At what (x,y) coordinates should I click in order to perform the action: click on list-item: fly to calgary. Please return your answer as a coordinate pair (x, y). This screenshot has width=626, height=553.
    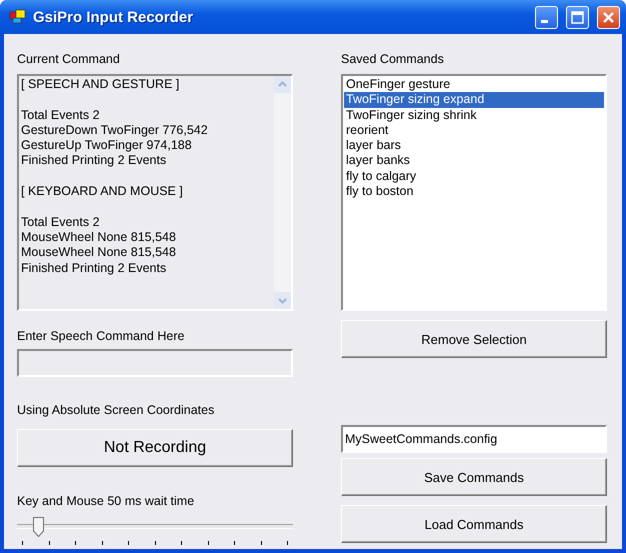
    Looking at the image, I should click on (474, 176).